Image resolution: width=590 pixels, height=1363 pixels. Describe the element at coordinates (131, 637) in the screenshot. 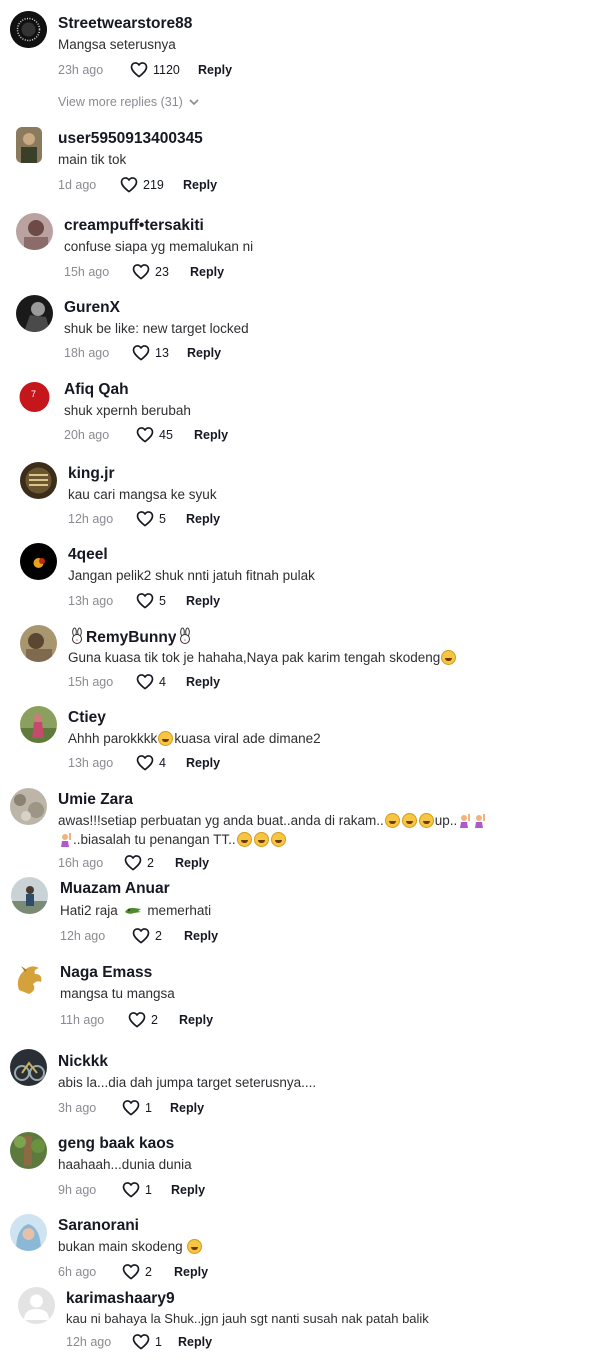

I see `username: RemyBunny` at that location.